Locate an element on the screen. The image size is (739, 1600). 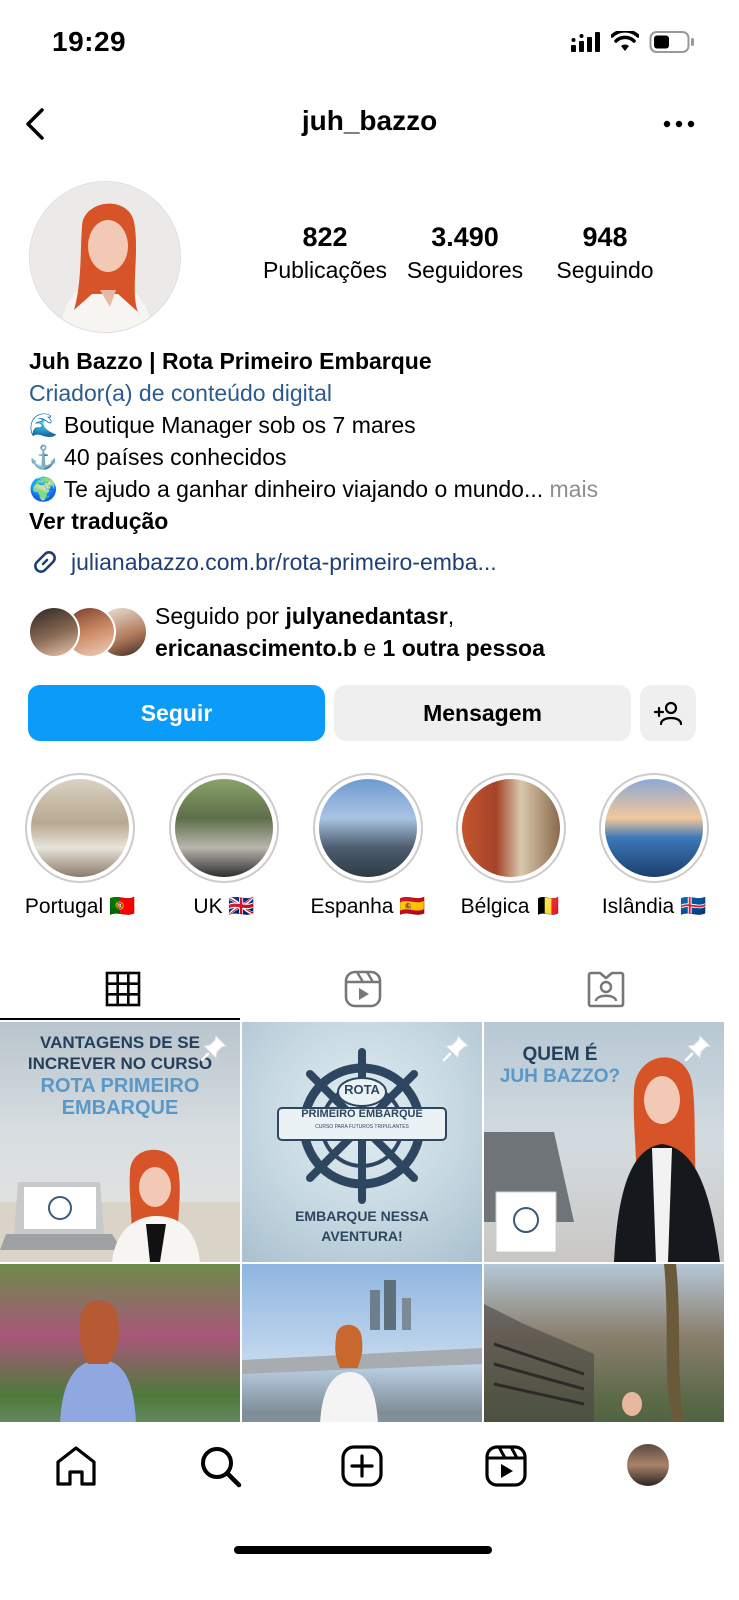
highlight-belgica: Bélgica 🇧🇪 is located at coordinates (511, 846).